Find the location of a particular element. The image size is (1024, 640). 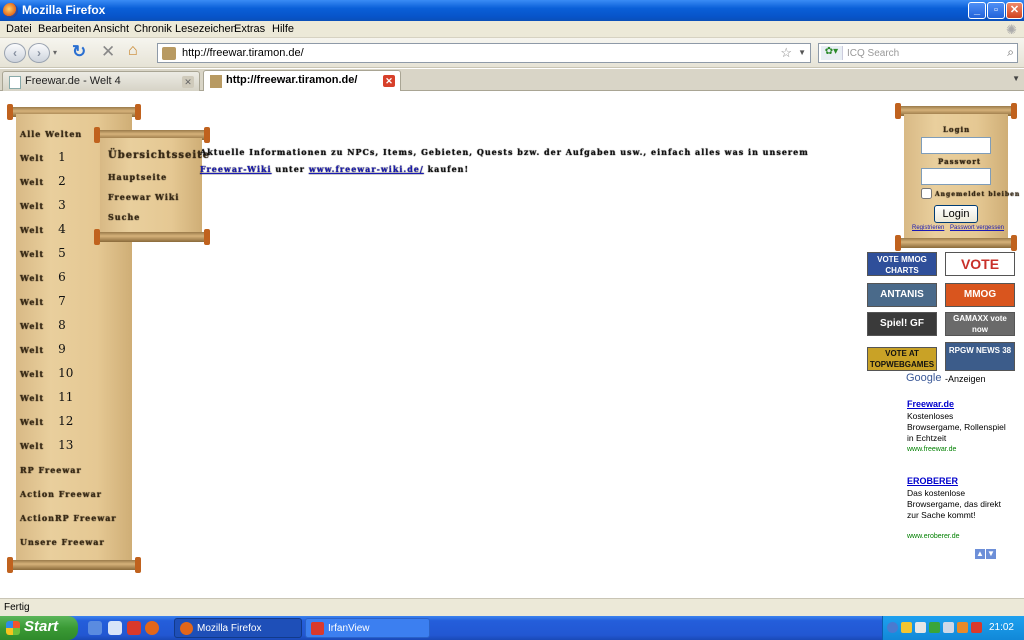

banner-vote: VOTE is located at coordinates (980, 264).